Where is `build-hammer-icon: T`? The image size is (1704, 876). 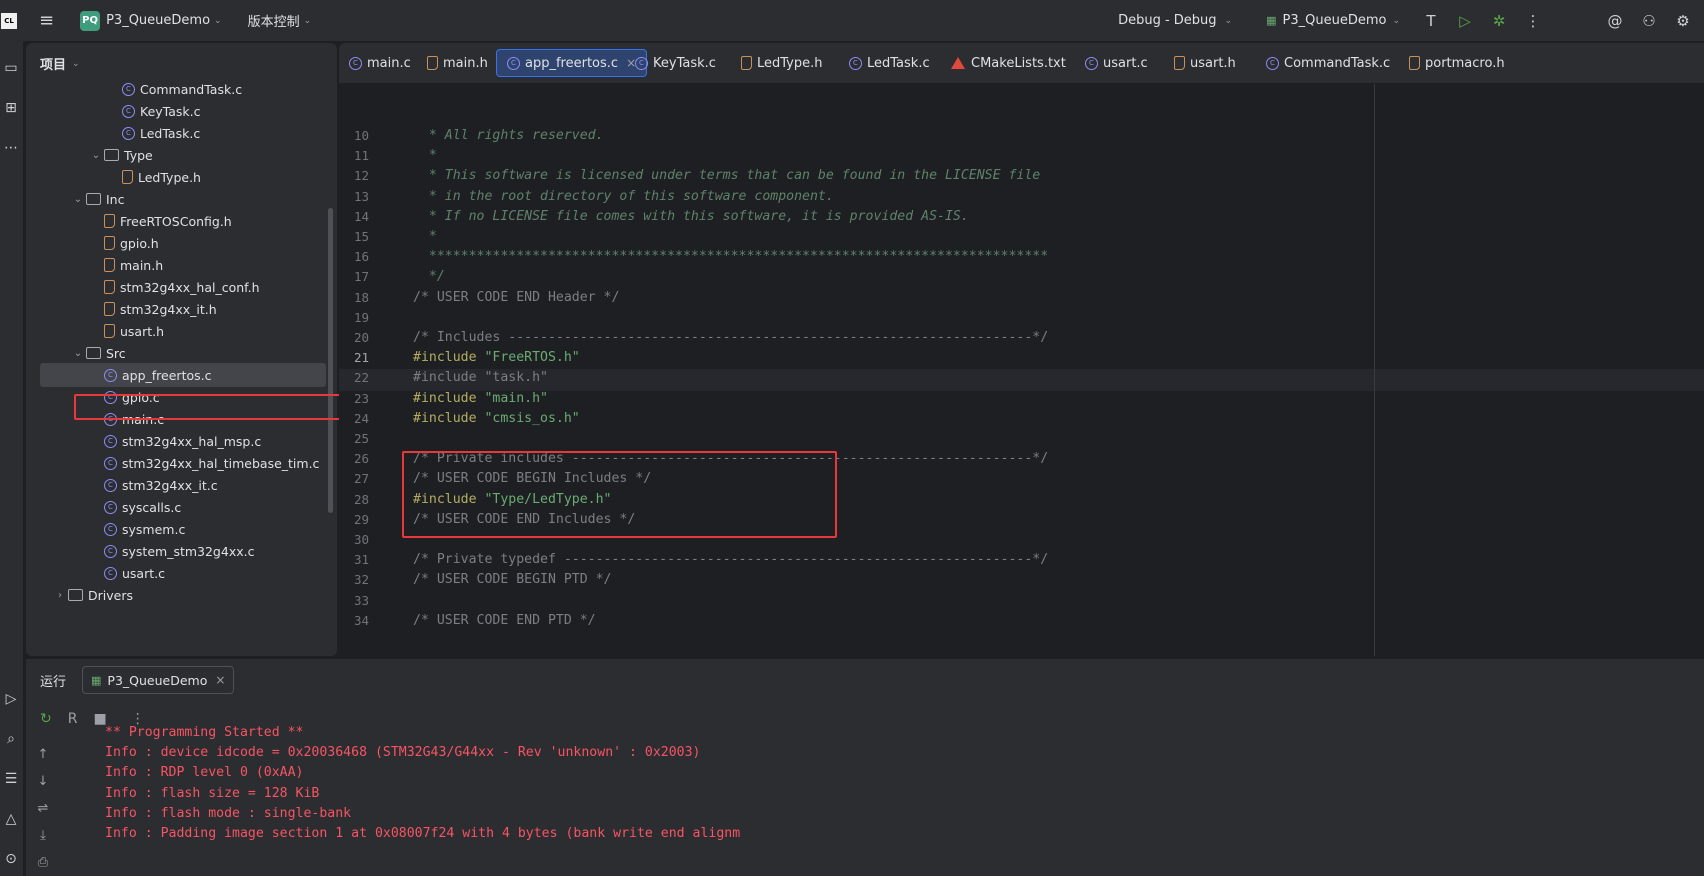 build-hammer-icon: T is located at coordinates (1431, 21).